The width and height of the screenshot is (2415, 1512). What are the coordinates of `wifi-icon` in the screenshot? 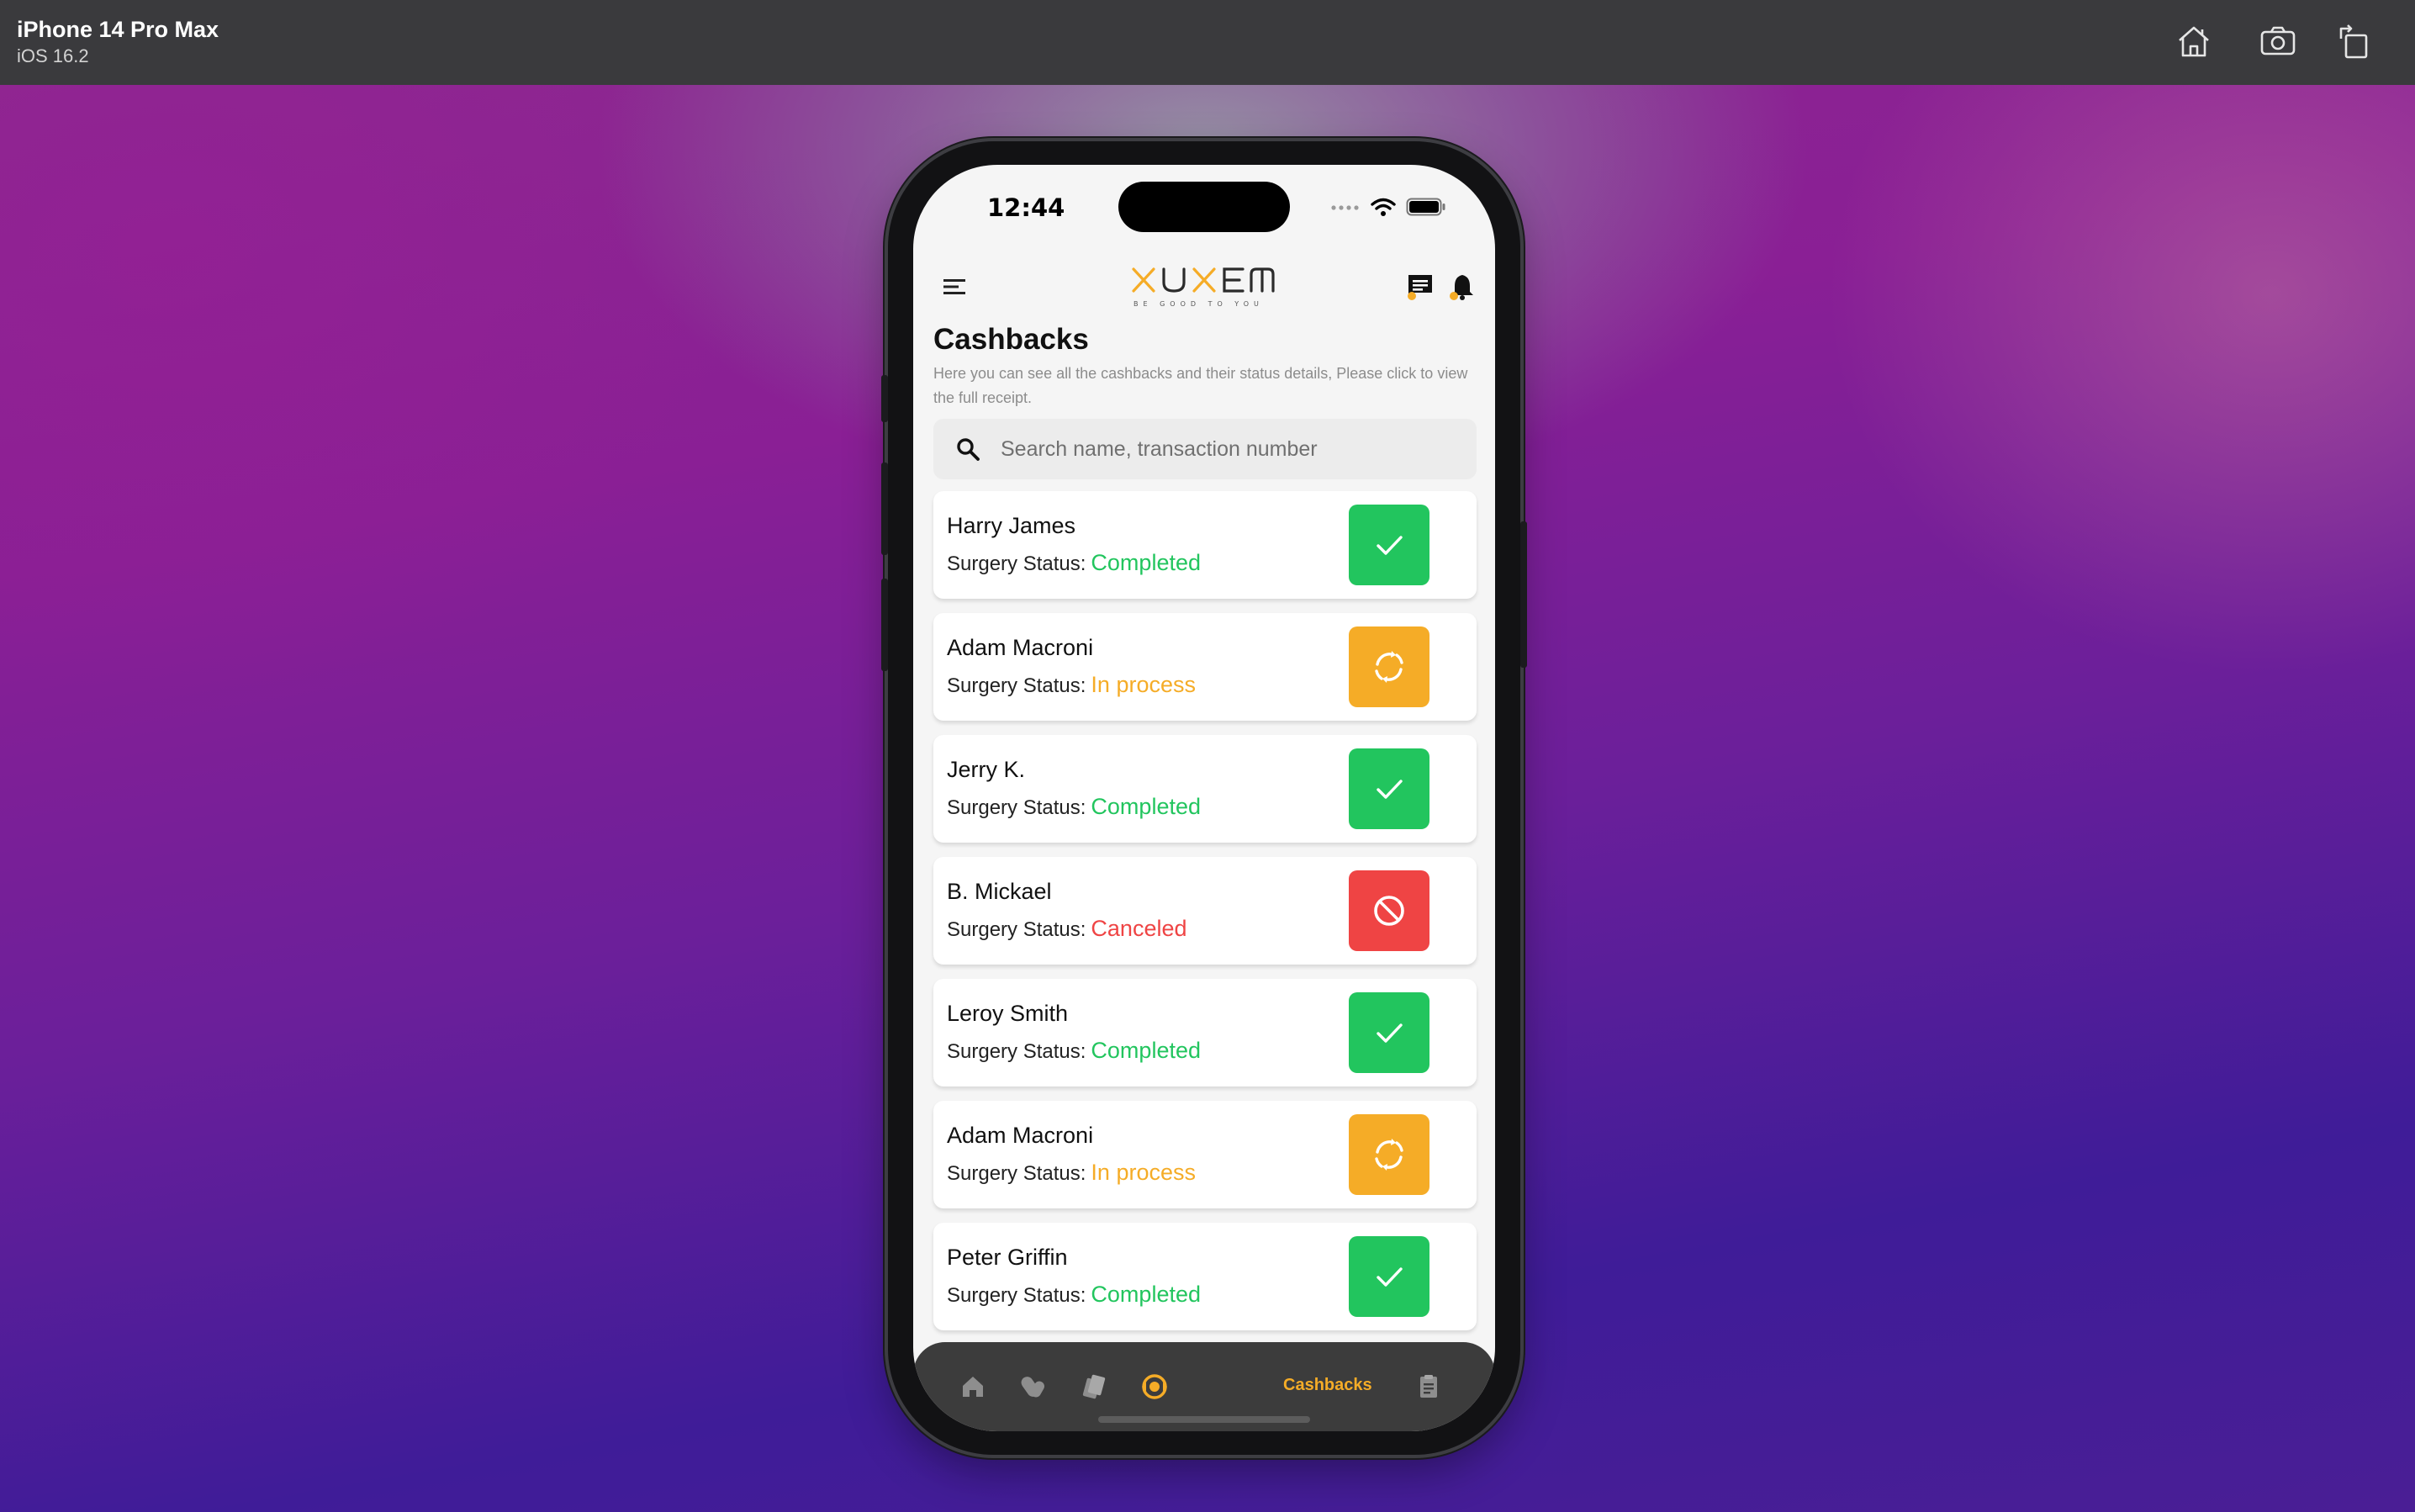 It's located at (1383, 207).